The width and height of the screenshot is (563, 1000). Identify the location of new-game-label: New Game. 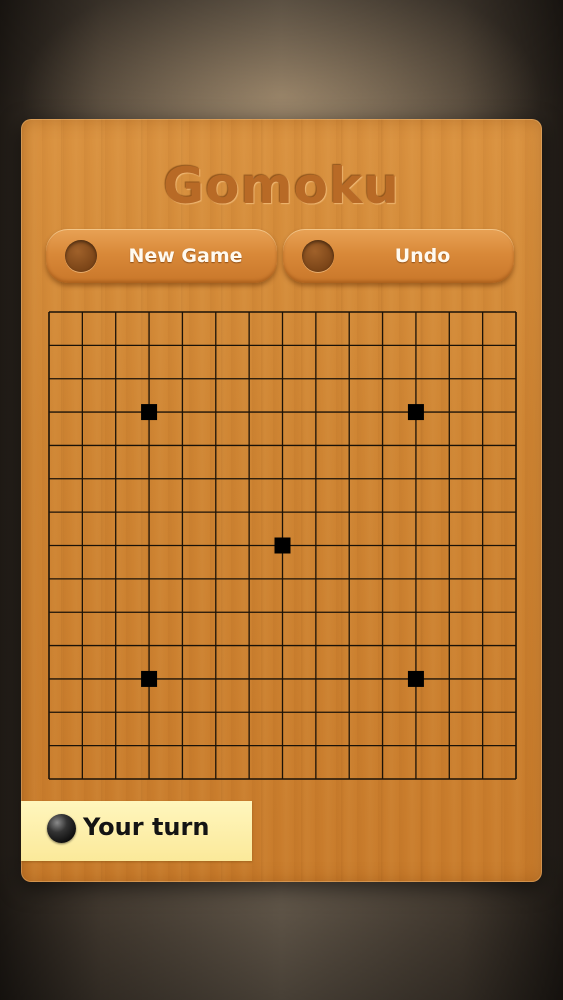
(185, 256).